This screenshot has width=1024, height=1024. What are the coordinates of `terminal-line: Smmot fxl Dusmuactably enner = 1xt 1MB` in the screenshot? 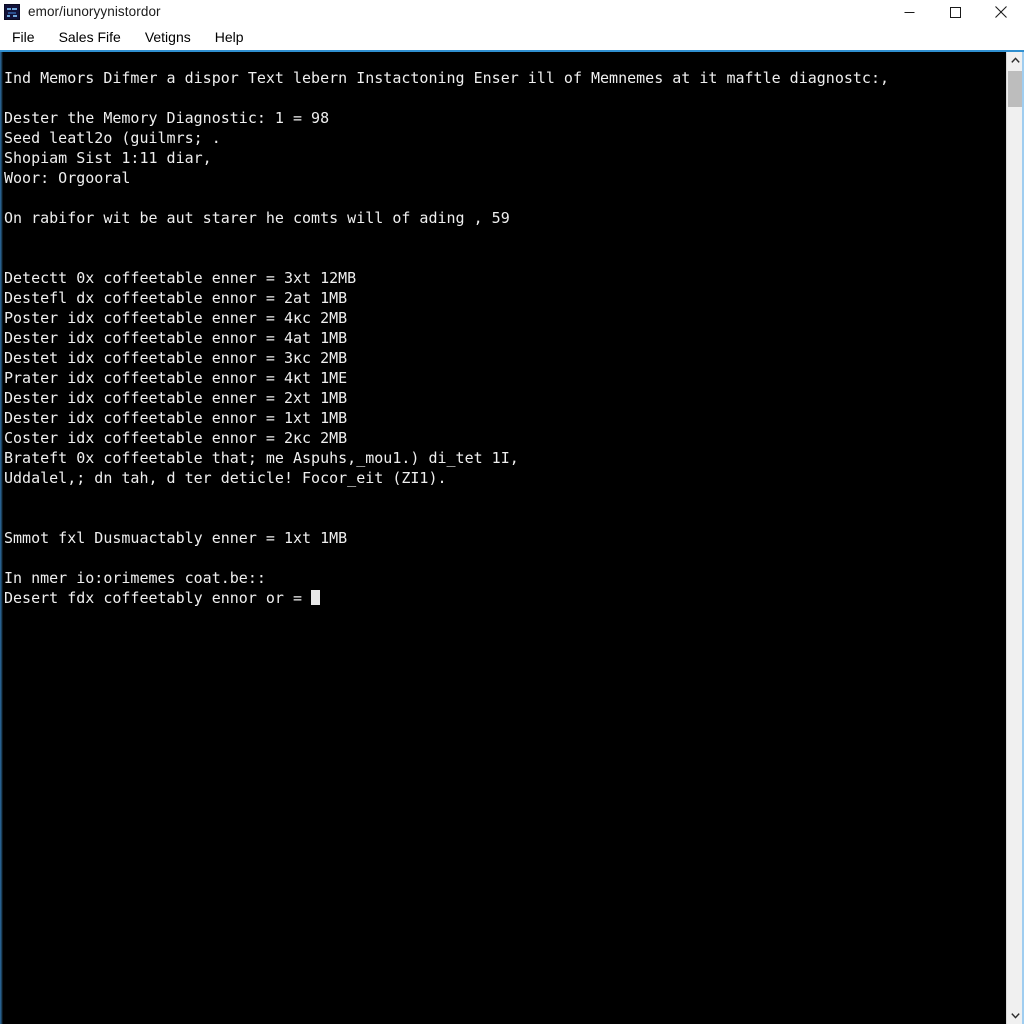 It's located at (176, 538).